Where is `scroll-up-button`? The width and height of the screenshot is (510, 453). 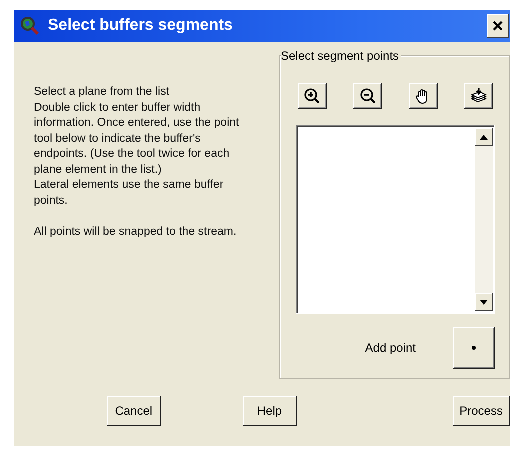 scroll-up-button is located at coordinates (484, 137).